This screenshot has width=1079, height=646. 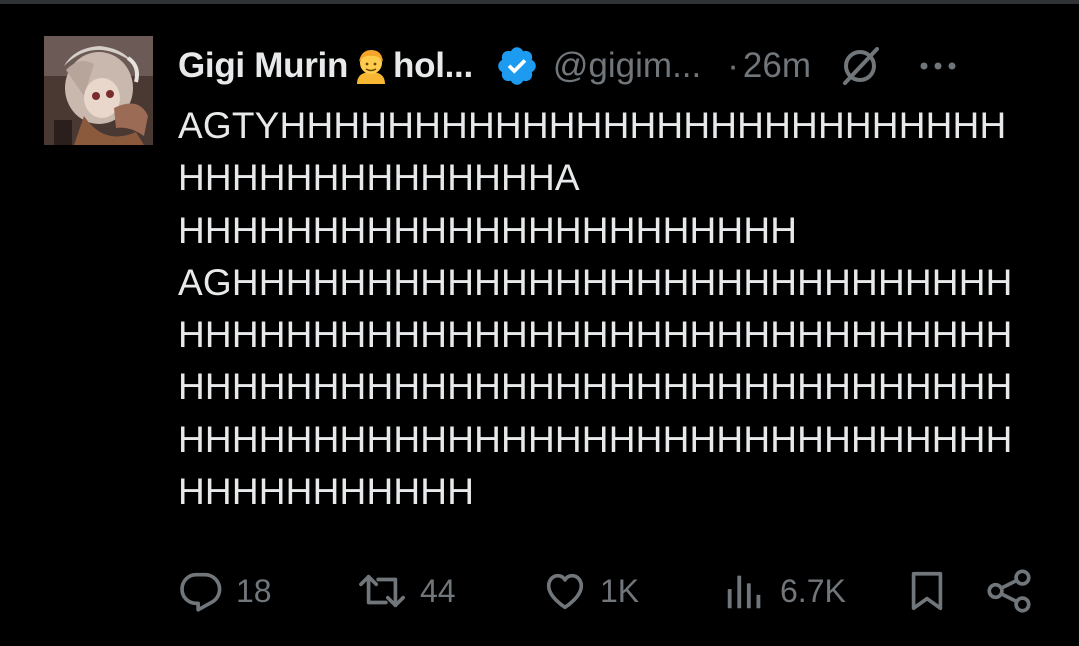 I want to click on like-button: 1K, so click(x=590, y=591).